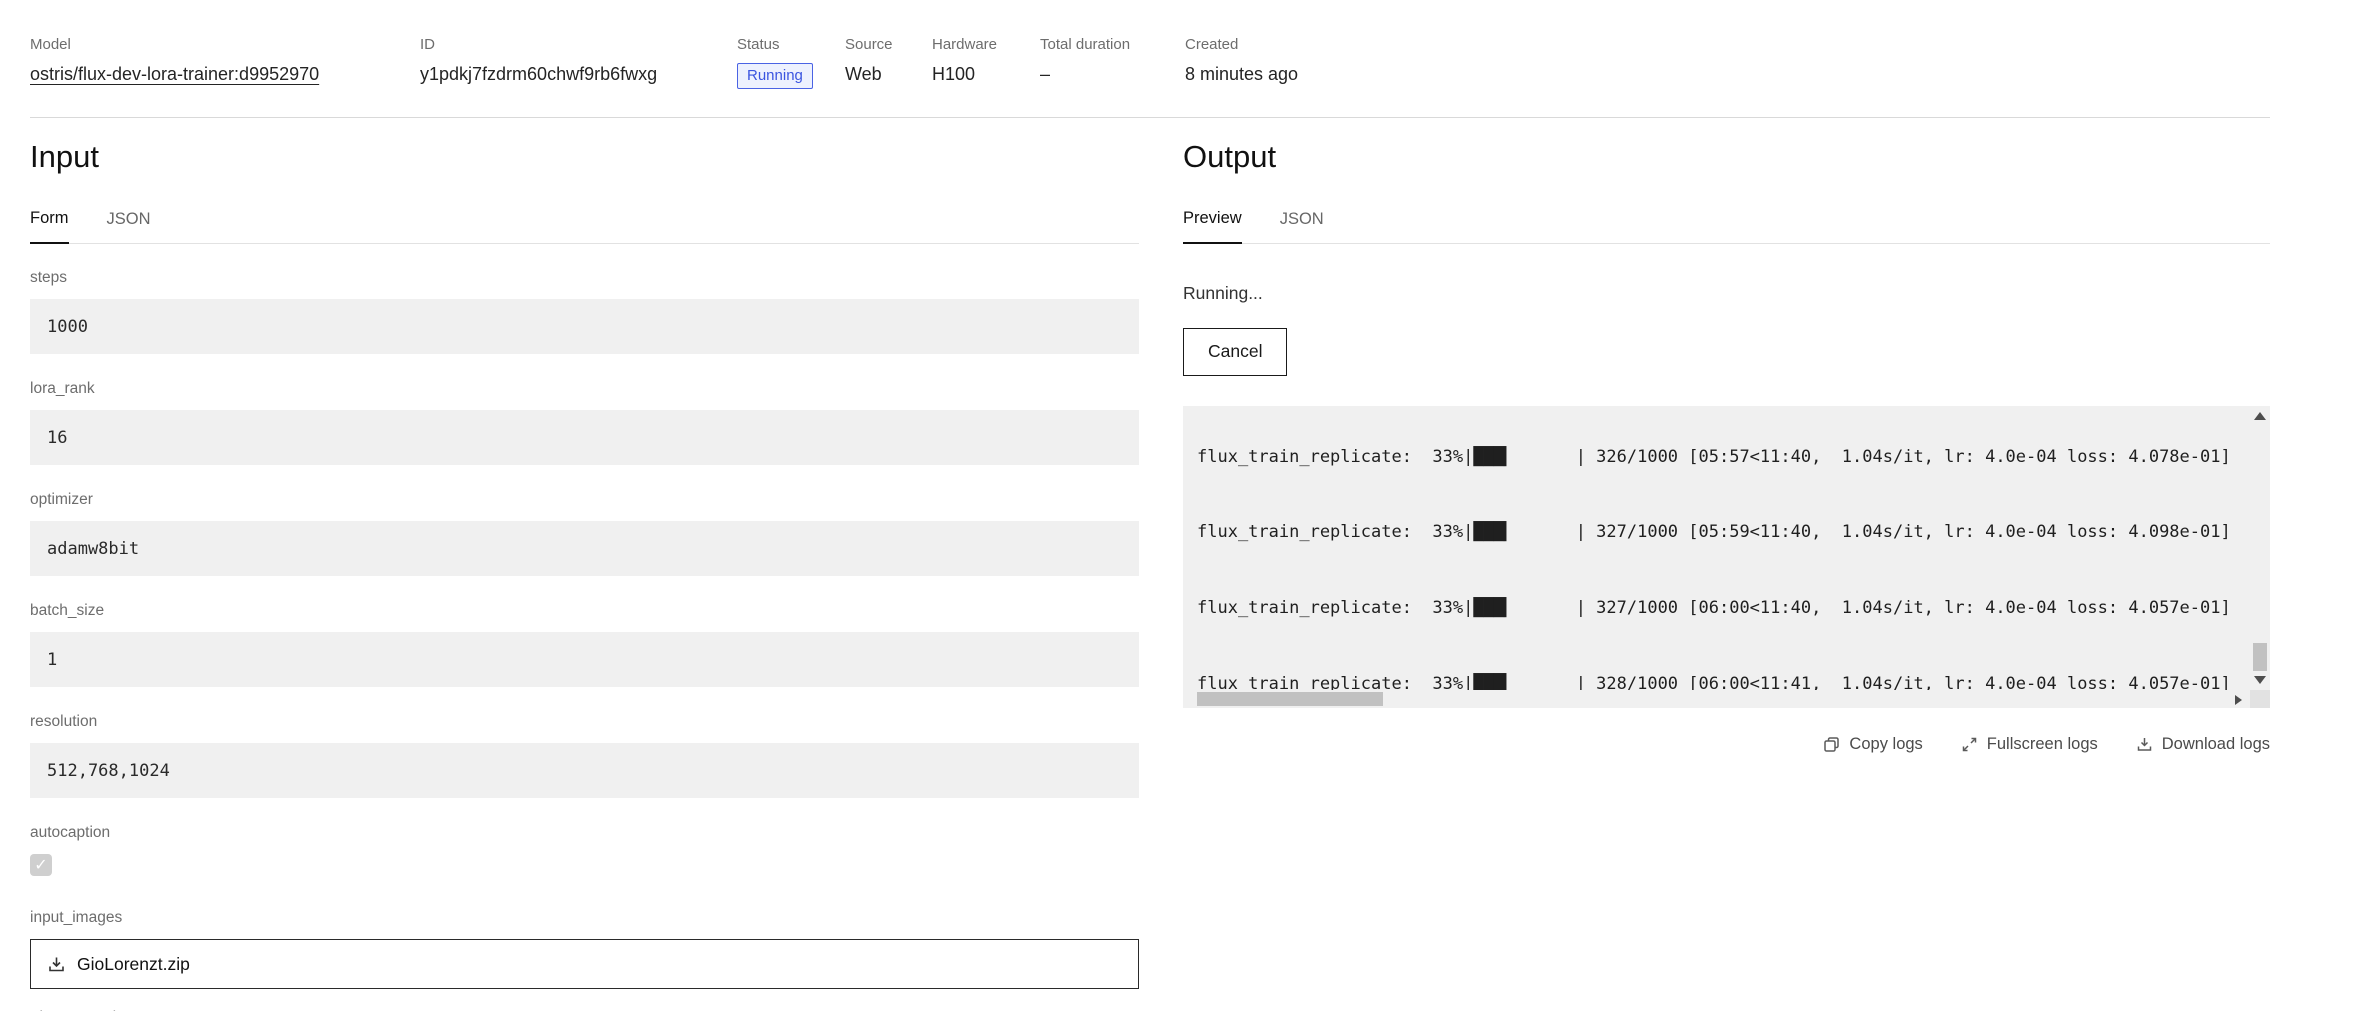 Image resolution: width=2354 pixels, height=1011 pixels. I want to click on tab-input-json: JSON, so click(129, 226).